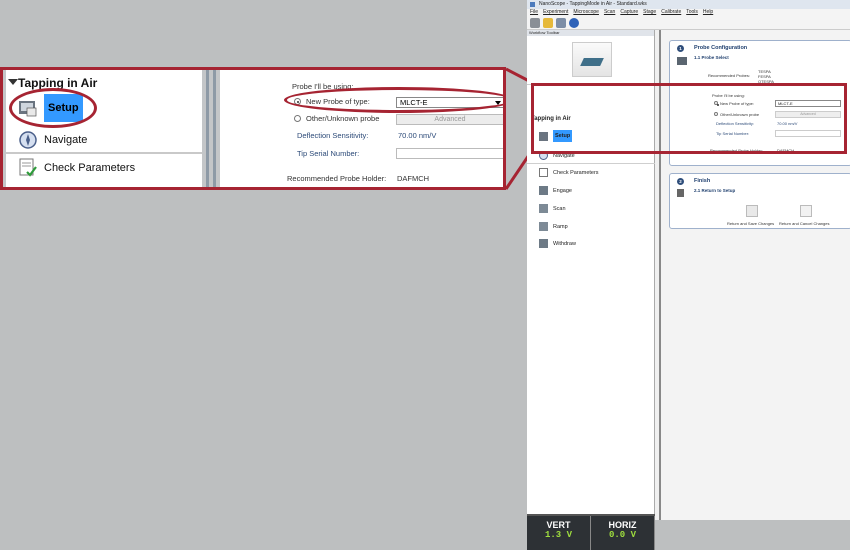 Image resolution: width=850 pixels, height=550 pixels. Describe the element at coordinates (333, 135) in the screenshot. I see `callout-deflection-label: Deflection Sensitivity:` at that location.